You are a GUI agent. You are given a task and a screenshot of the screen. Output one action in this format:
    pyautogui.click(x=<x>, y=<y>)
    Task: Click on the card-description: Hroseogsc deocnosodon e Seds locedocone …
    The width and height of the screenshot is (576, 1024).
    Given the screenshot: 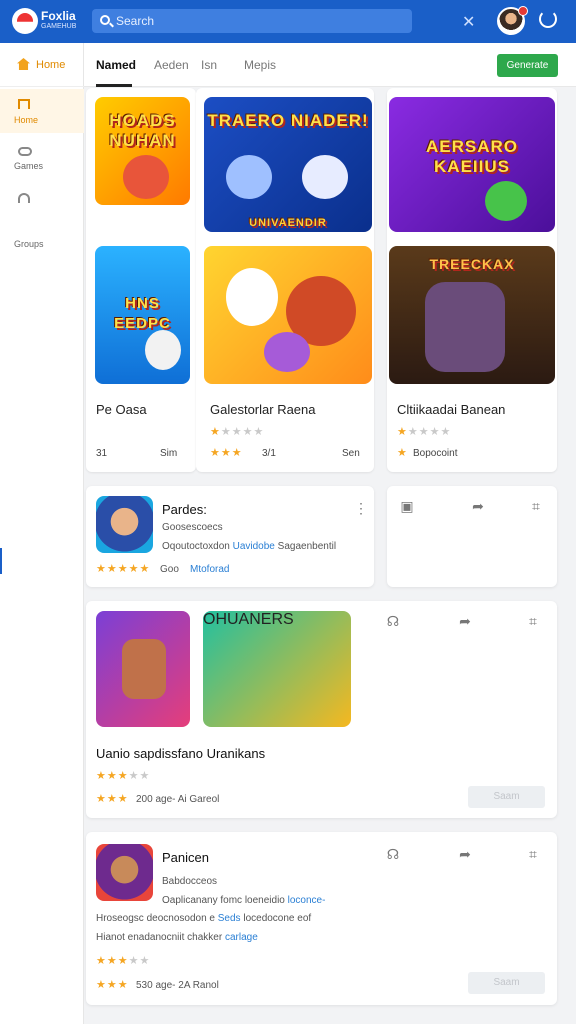 What is the action you would take?
    pyautogui.click(x=204, y=918)
    